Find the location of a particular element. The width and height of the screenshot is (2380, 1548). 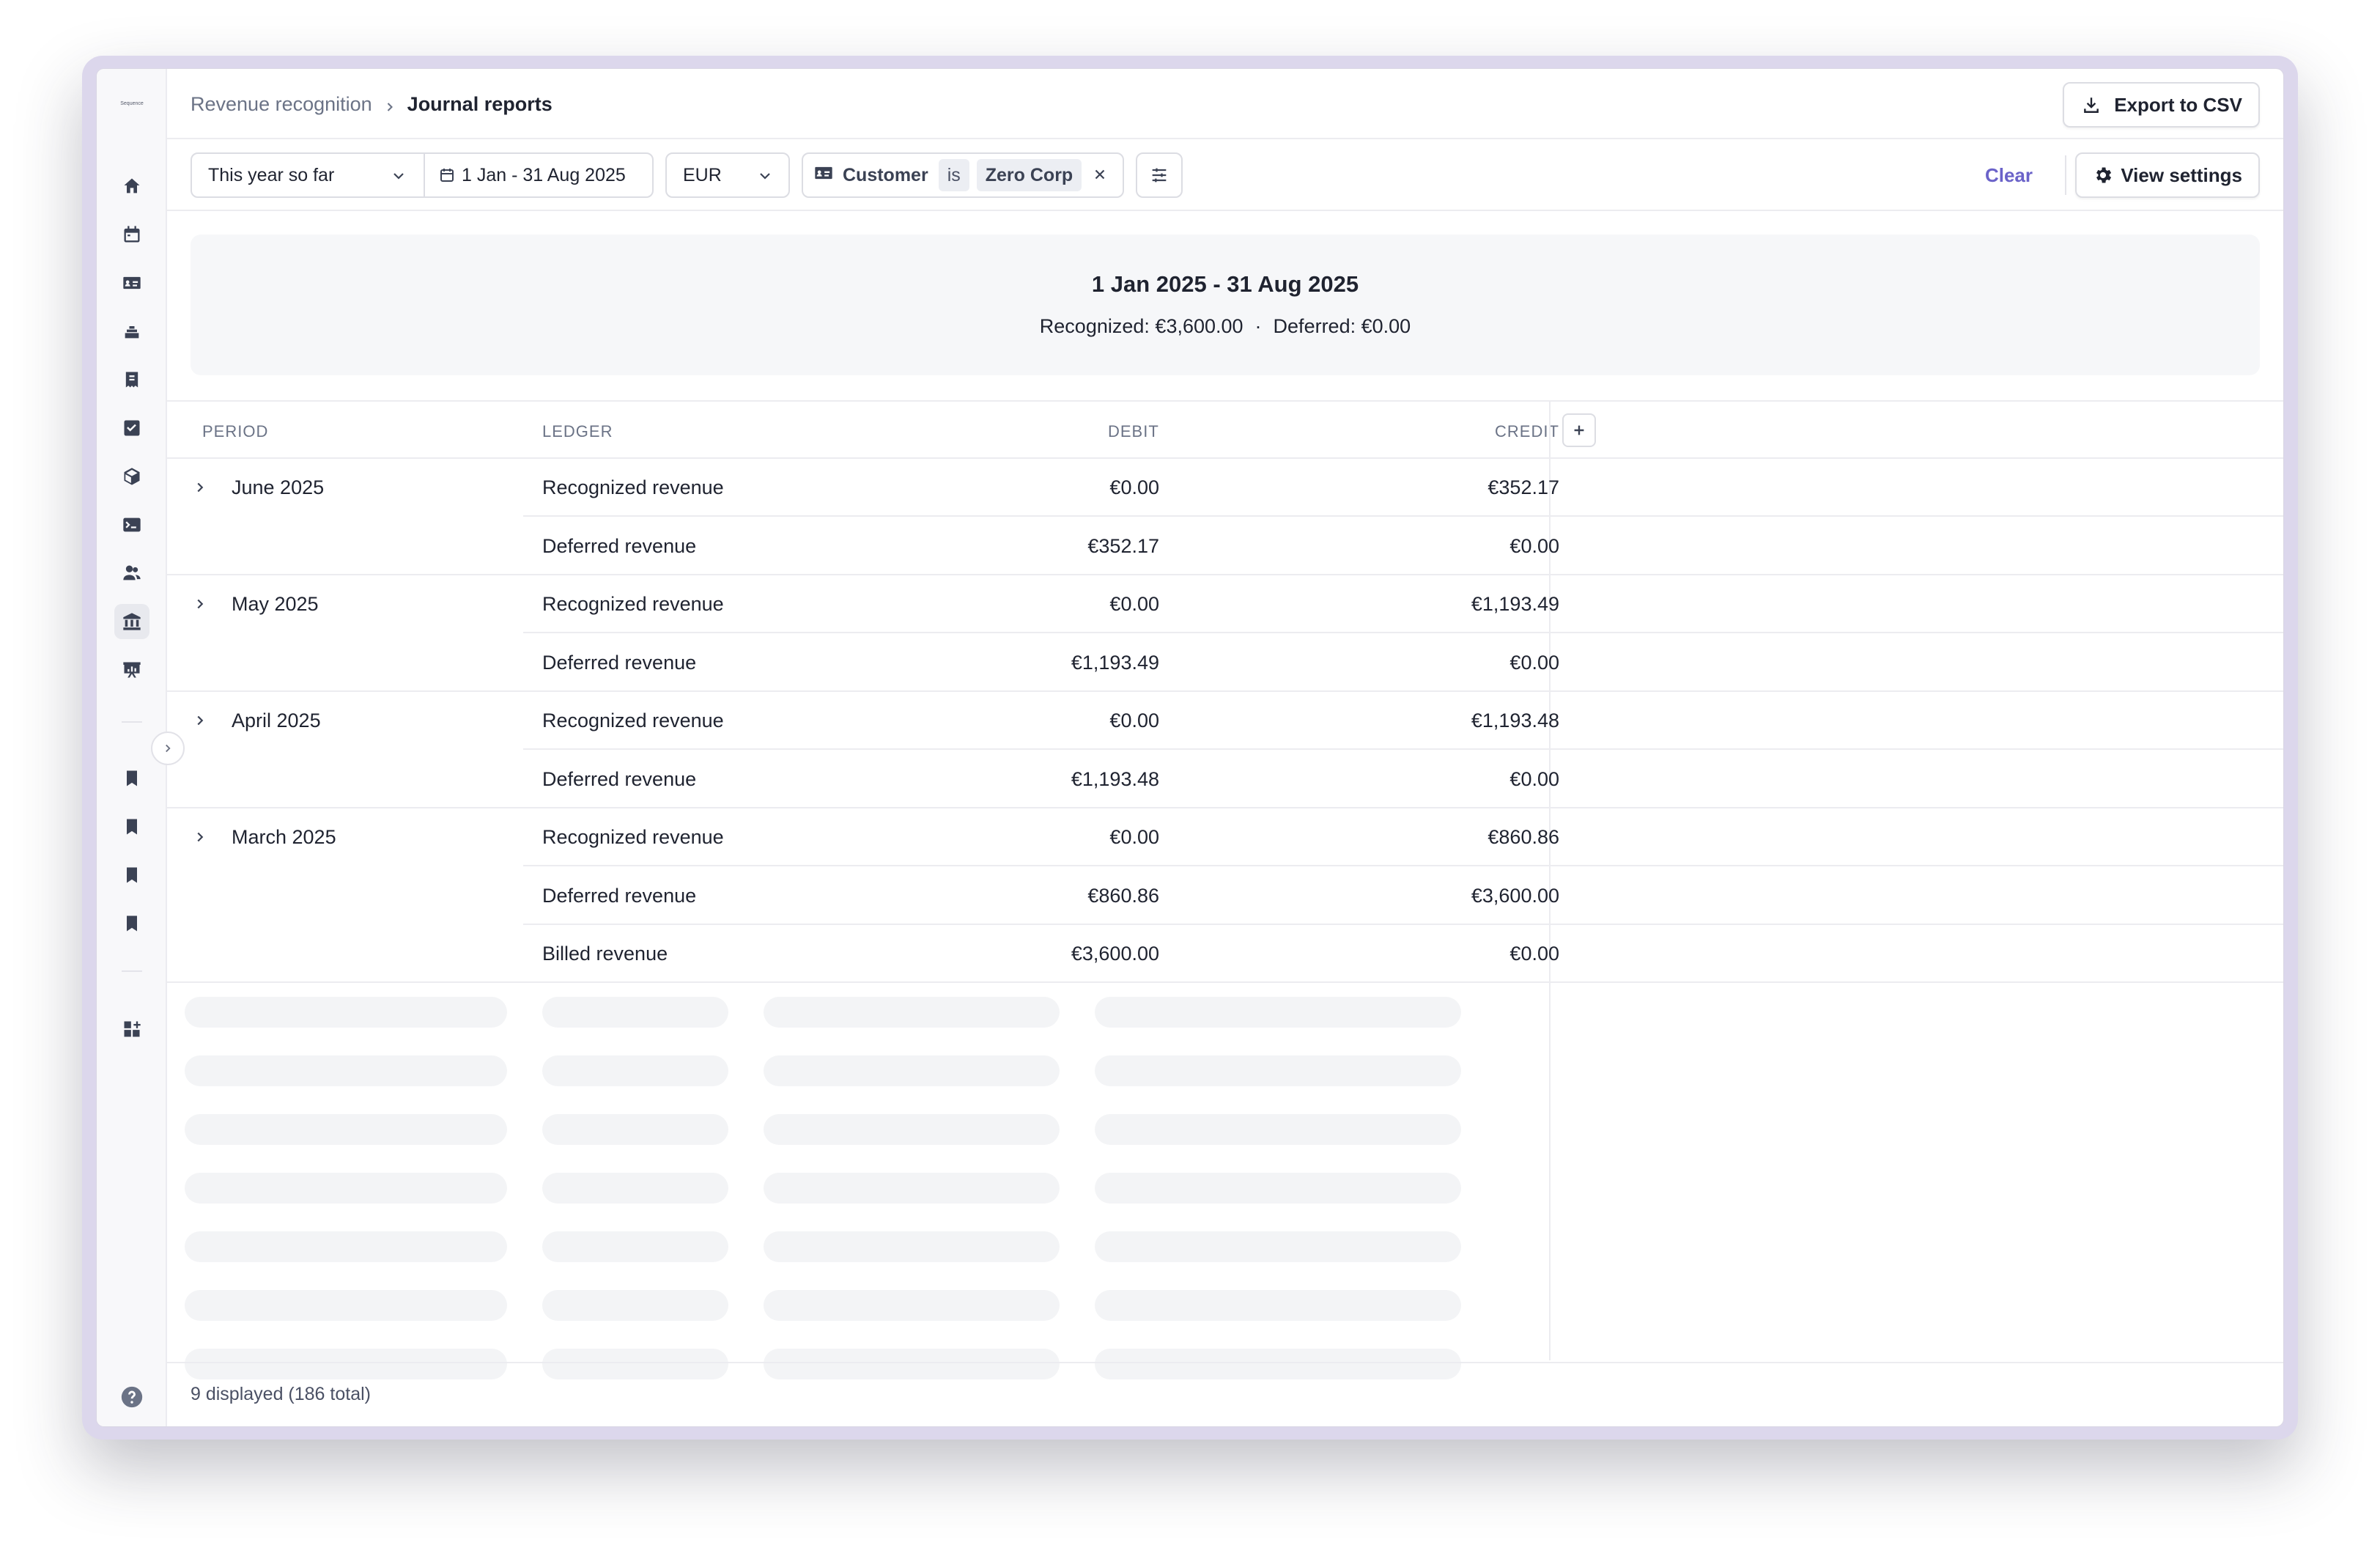

column-header-debit: Debit is located at coordinates (1133, 431).